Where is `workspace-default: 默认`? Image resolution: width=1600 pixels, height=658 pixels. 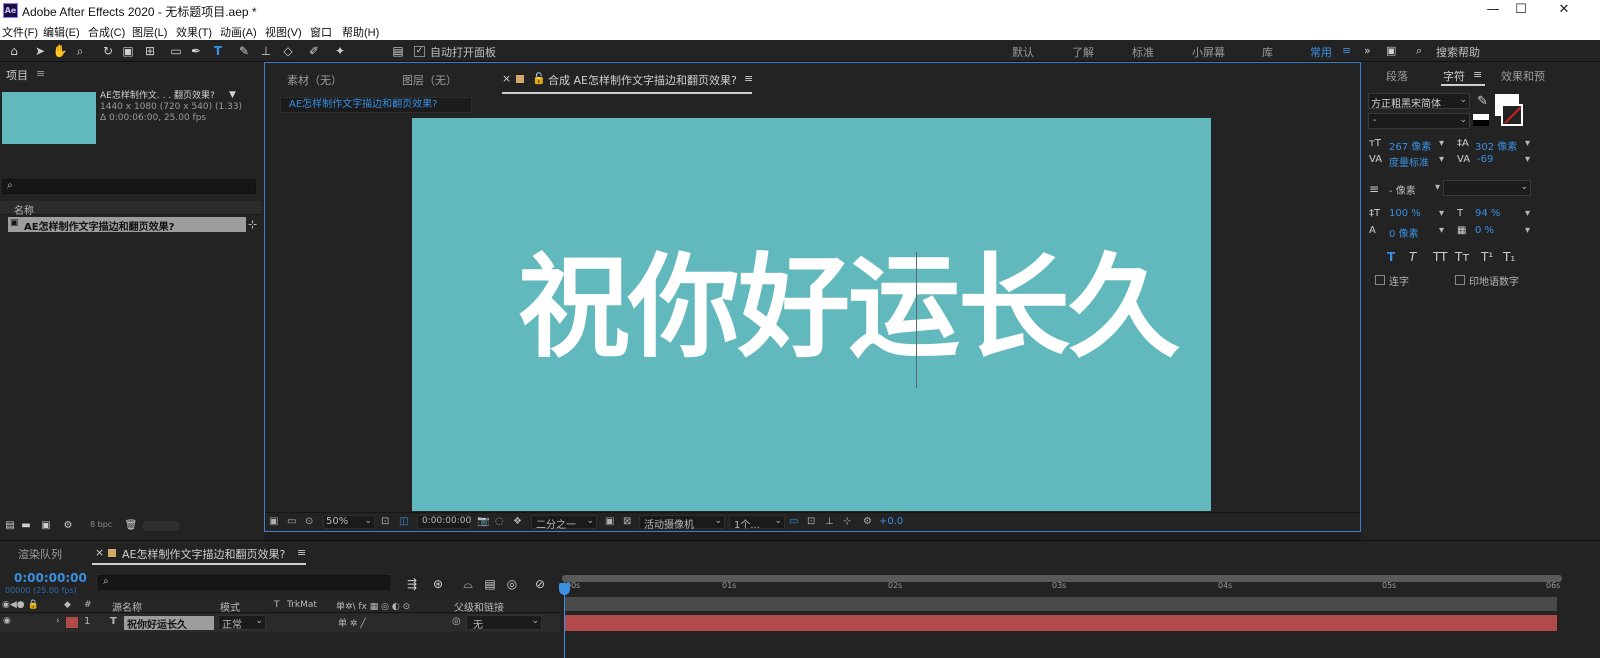
workspace-default: 默认 is located at coordinates (1023, 52).